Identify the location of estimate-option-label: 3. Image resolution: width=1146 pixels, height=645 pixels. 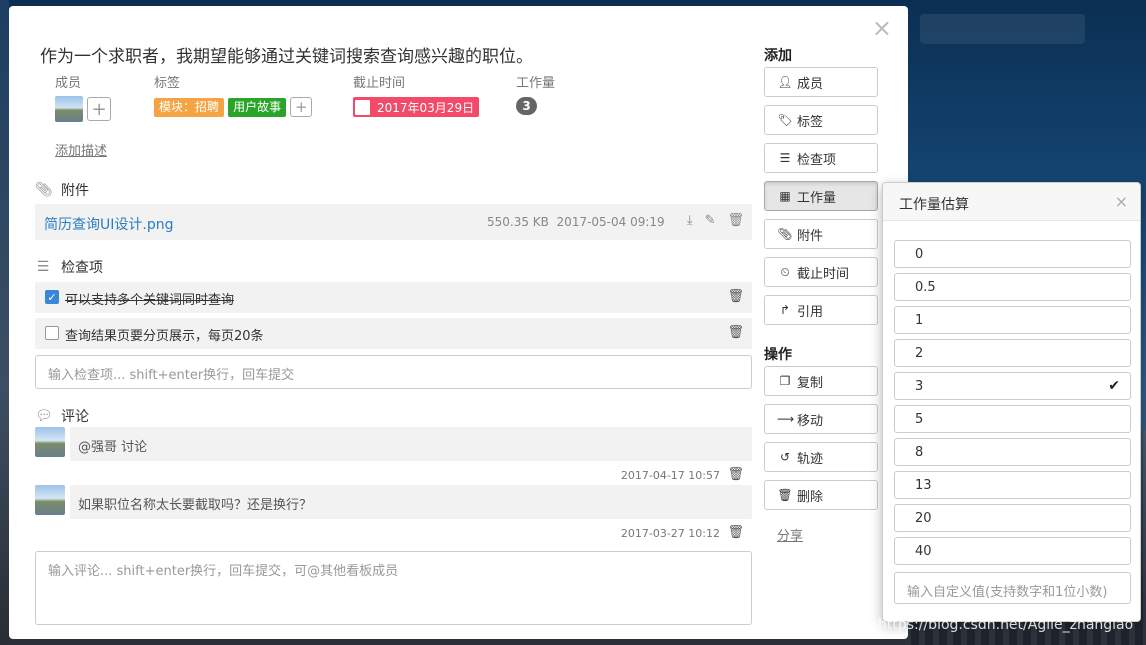
(919, 386).